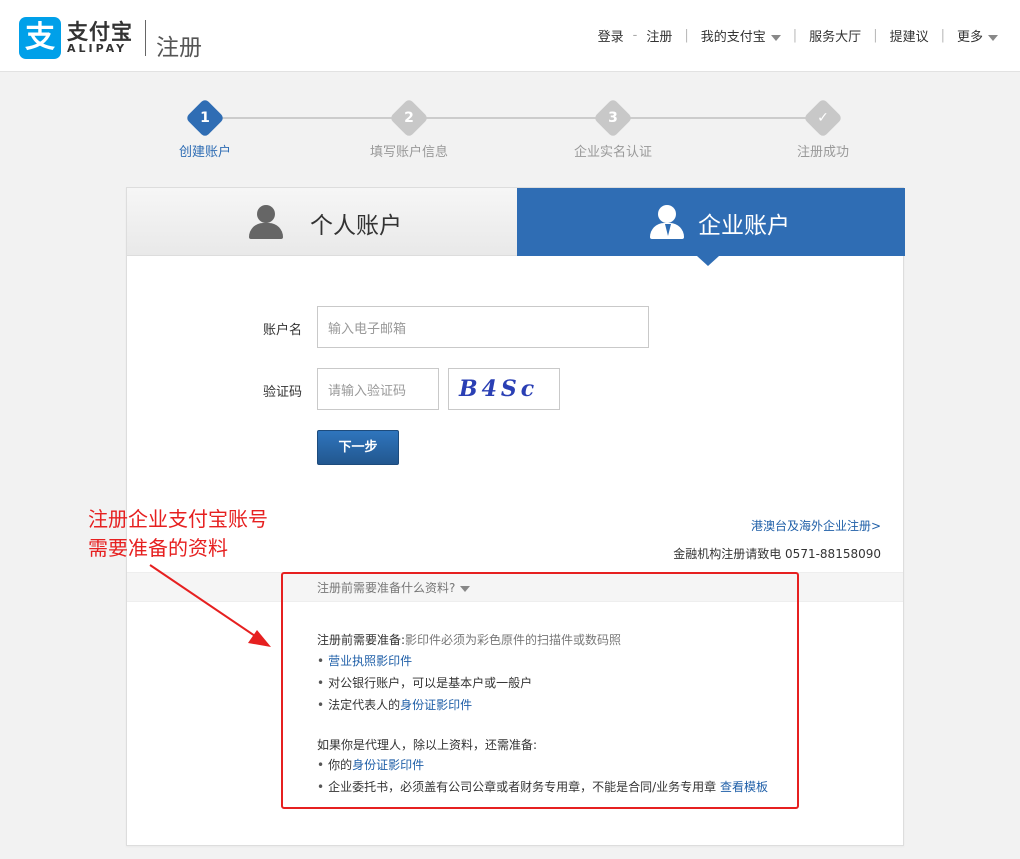 The width and height of the screenshot is (1020, 859). Describe the element at coordinates (356, 226) in the screenshot. I see `tab-personal-label: 个人账户` at that location.